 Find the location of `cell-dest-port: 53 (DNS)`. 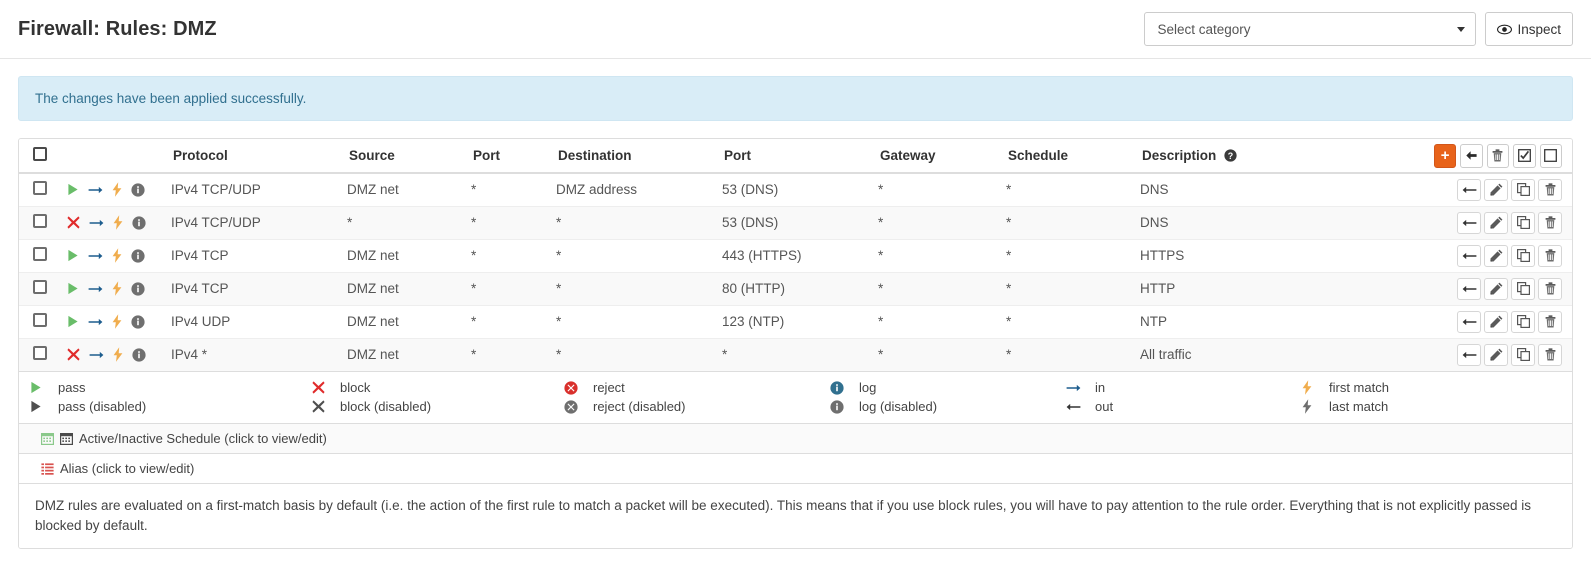

cell-dest-port: 53 (DNS) is located at coordinates (750, 222).